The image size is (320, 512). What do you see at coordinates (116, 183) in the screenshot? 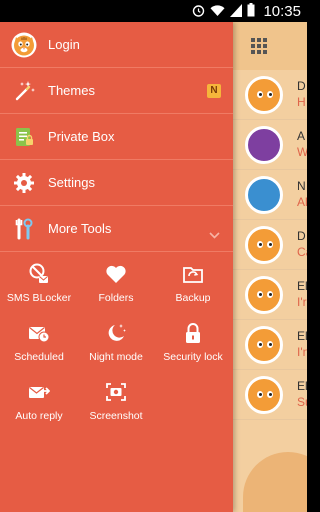
I see `menu-item-settings: Settings` at bounding box center [116, 183].